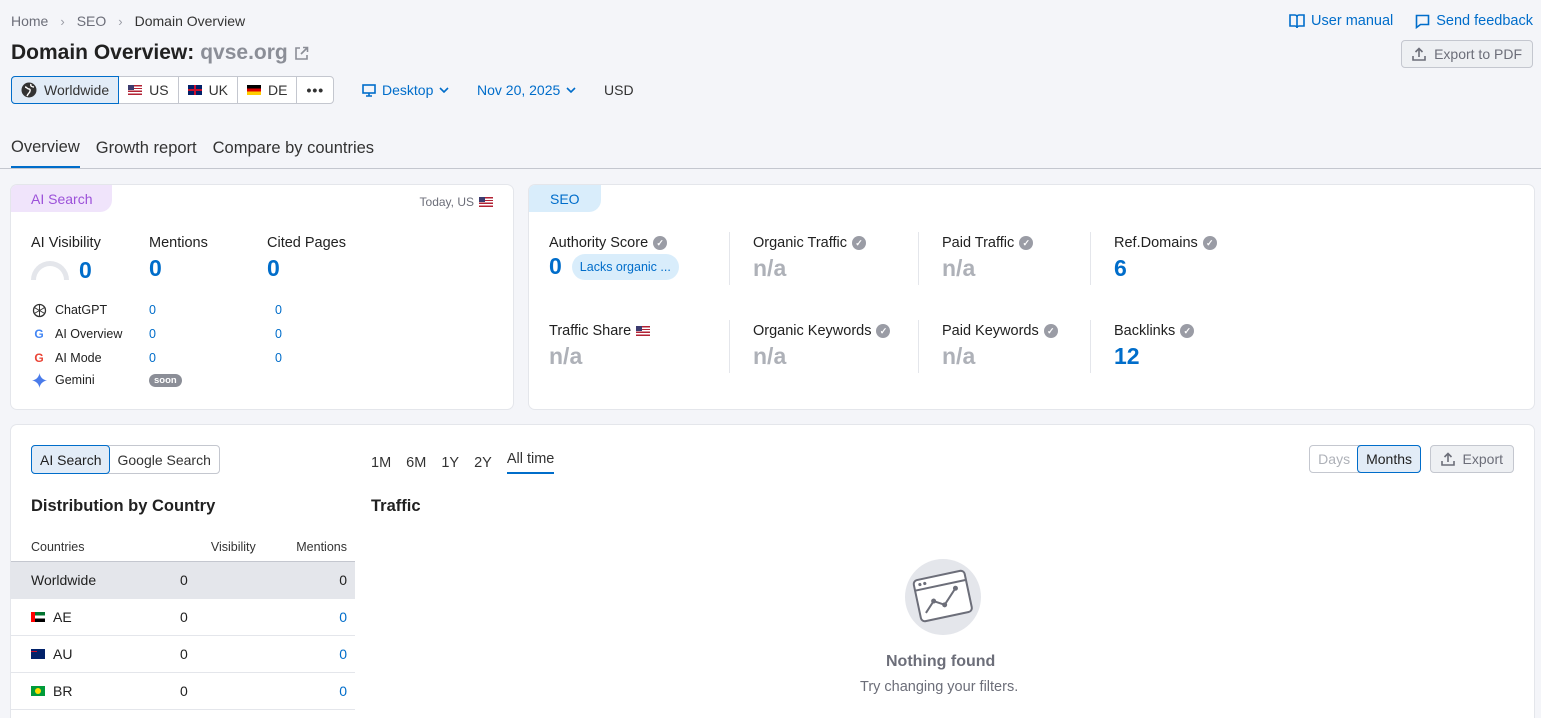 Image resolution: width=1541 pixels, height=718 pixels. Describe the element at coordinates (530, 462) in the screenshot. I see `period-all-time: All time` at that location.